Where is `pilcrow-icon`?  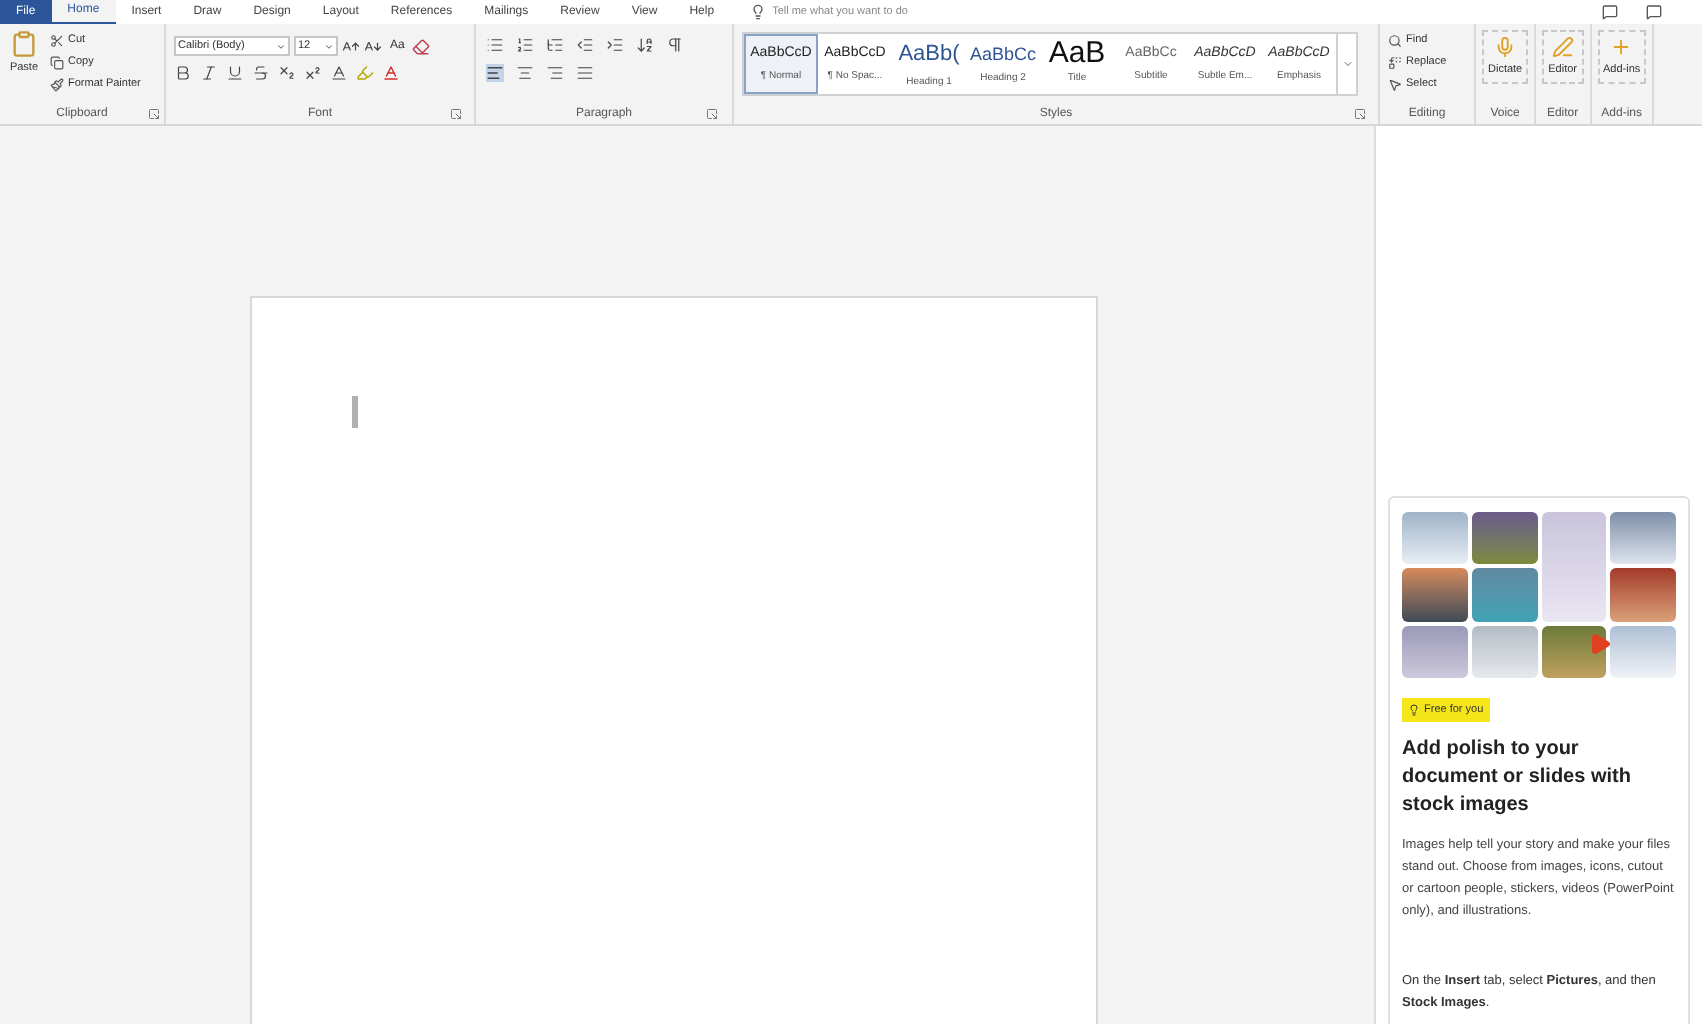 pilcrow-icon is located at coordinates (675, 45).